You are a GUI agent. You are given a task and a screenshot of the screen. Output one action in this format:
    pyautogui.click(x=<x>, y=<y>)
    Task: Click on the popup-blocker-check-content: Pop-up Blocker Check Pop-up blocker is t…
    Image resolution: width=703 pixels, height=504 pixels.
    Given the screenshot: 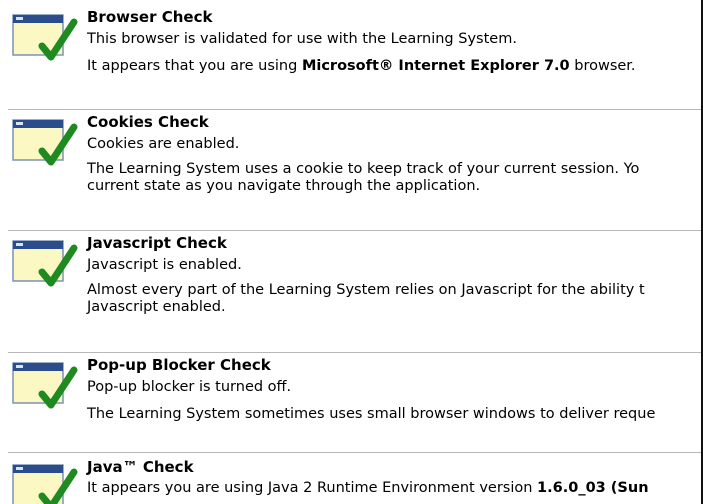 What is the action you would take?
    pyautogui.click(x=394, y=389)
    